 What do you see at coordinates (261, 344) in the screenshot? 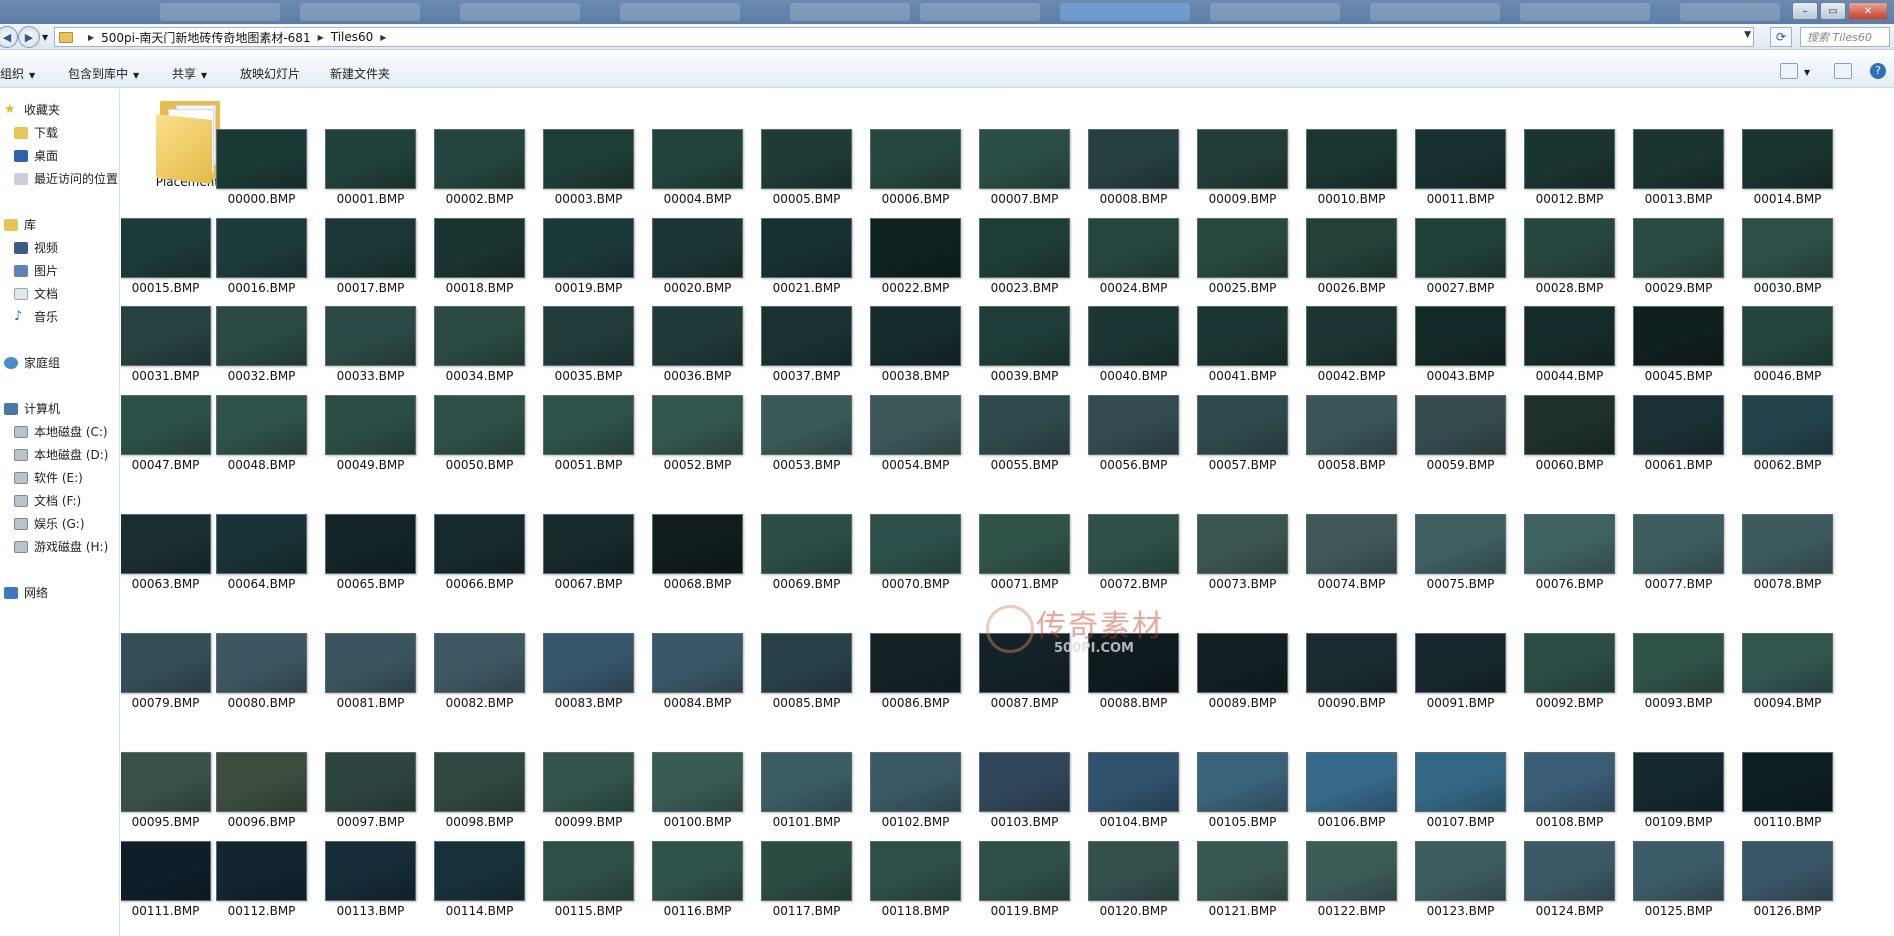
I see `file-item: 00032.BMP` at bounding box center [261, 344].